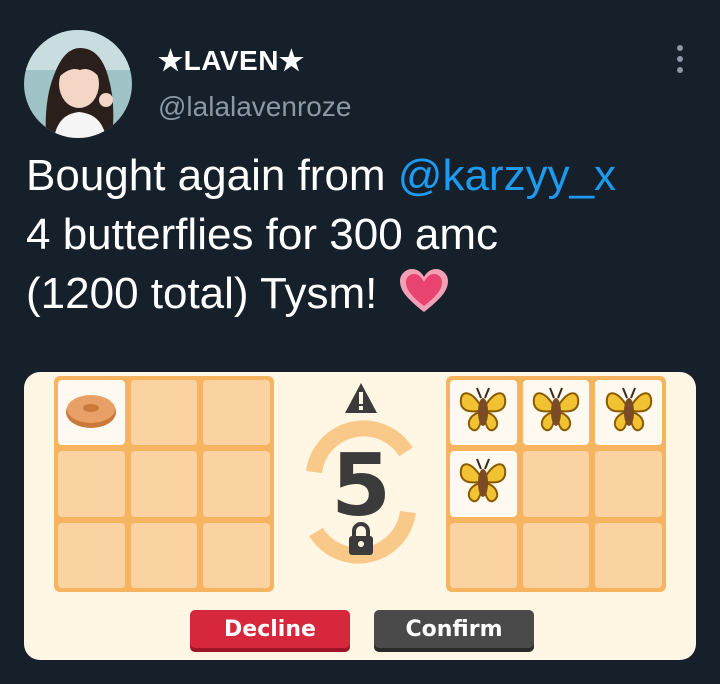 Image resolution: width=720 pixels, height=684 pixels. Describe the element at coordinates (231, 60) in the screenshot. I see `display-name: ★LAVEN★` at that location.